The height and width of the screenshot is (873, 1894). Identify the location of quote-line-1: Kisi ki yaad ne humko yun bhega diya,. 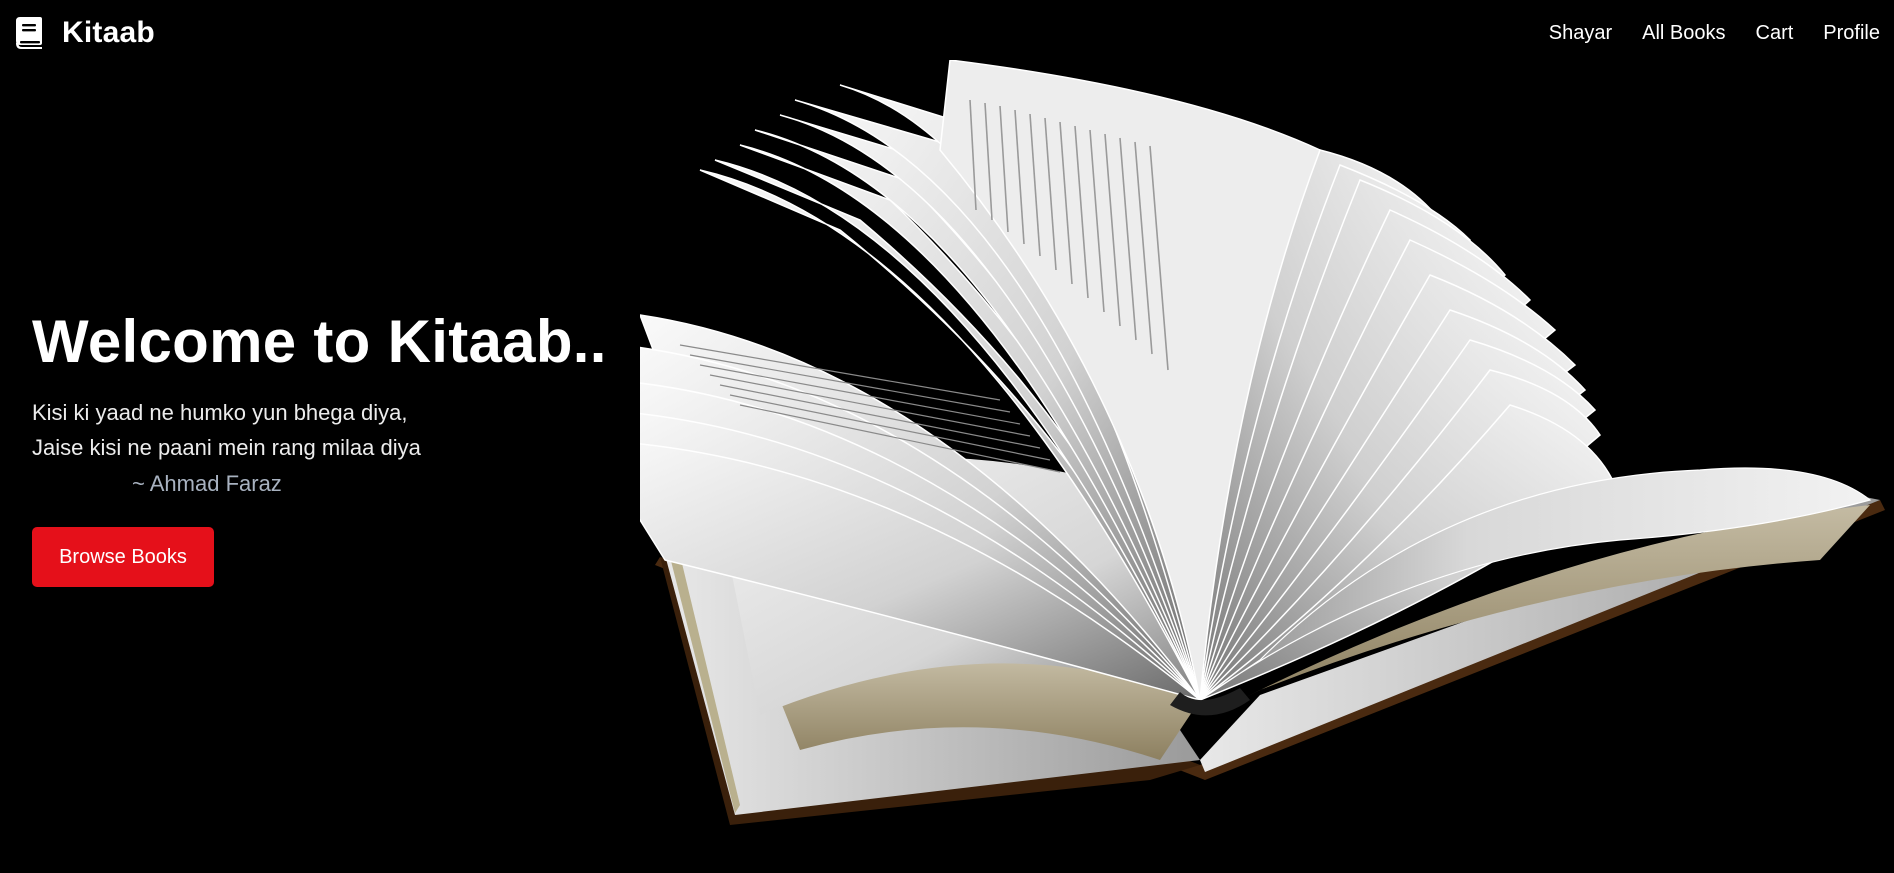
(220, 412).